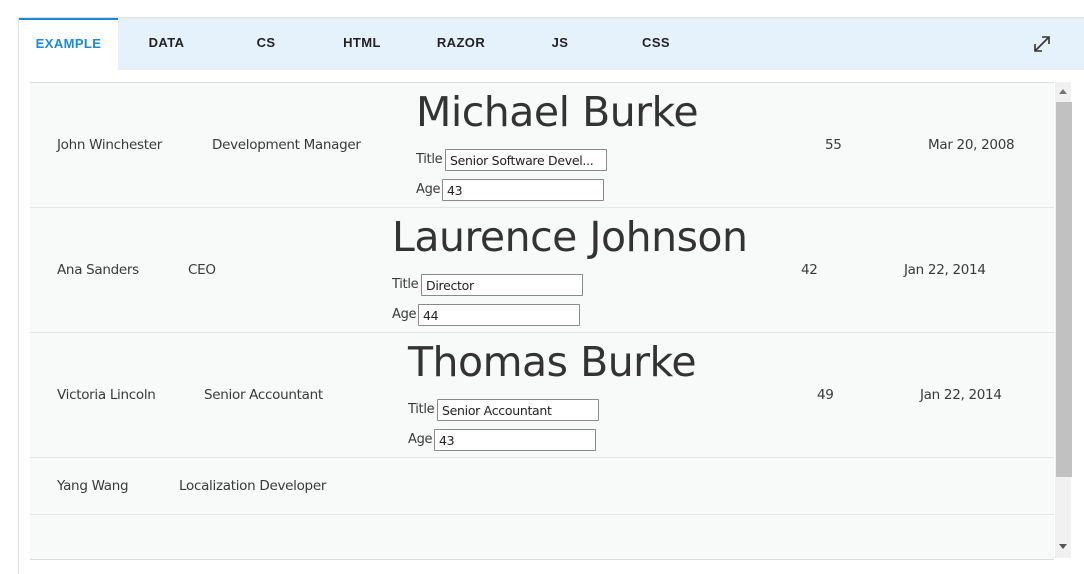  Describe the element at coordinates (833, 145) in the screenshot. I see `cell-age: 55` at that location.